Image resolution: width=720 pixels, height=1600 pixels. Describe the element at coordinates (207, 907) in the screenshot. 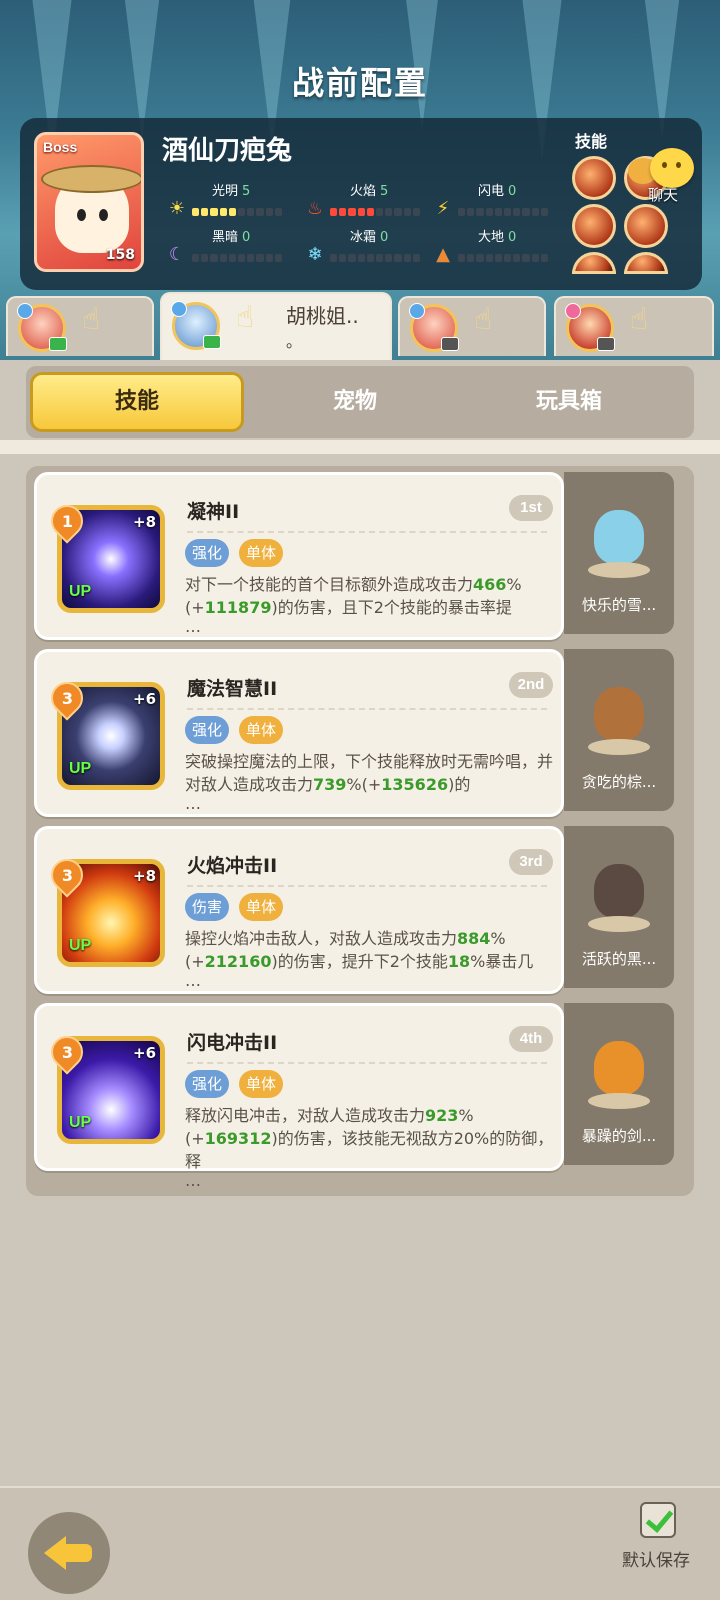

I see `skill-tag: 伤害` at that location.